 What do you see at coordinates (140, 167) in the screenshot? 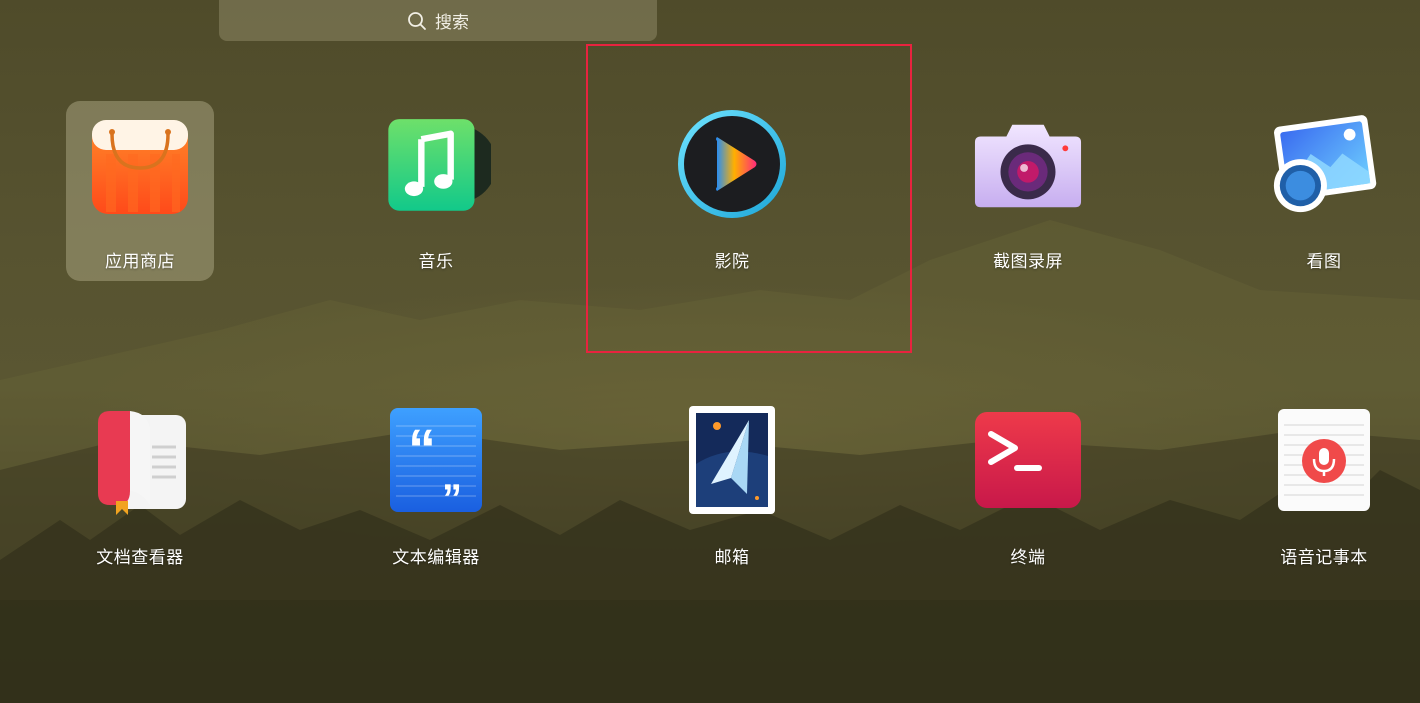
I see `shopping-bag-icon` at bounding box center [140, 167].